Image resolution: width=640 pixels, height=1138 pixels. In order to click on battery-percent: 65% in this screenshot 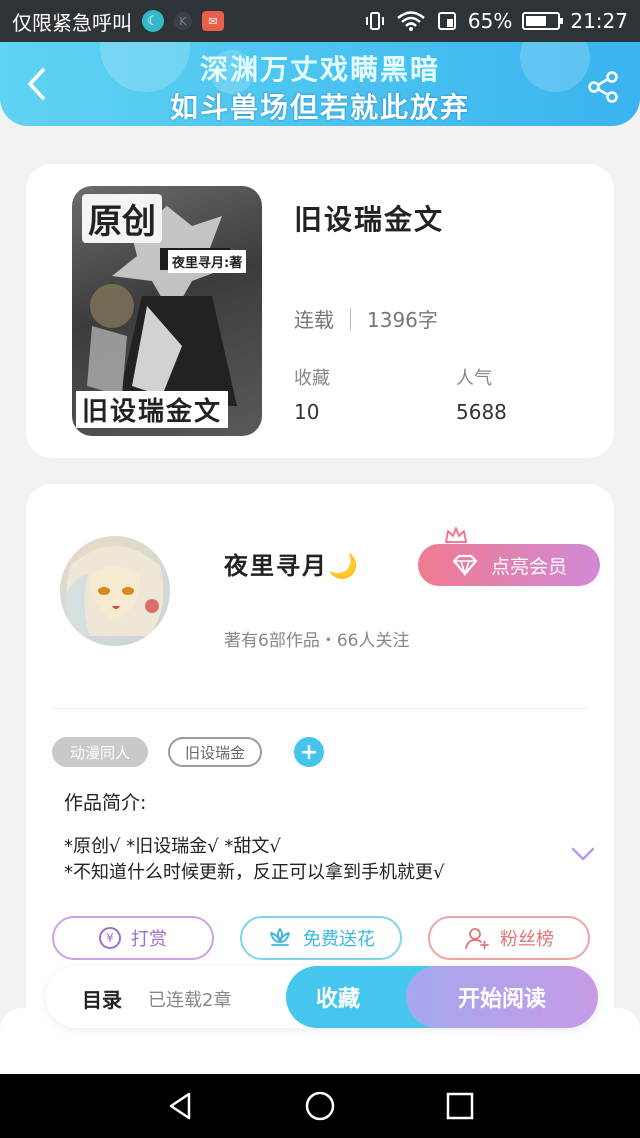, I will do `click(490, 21)`.